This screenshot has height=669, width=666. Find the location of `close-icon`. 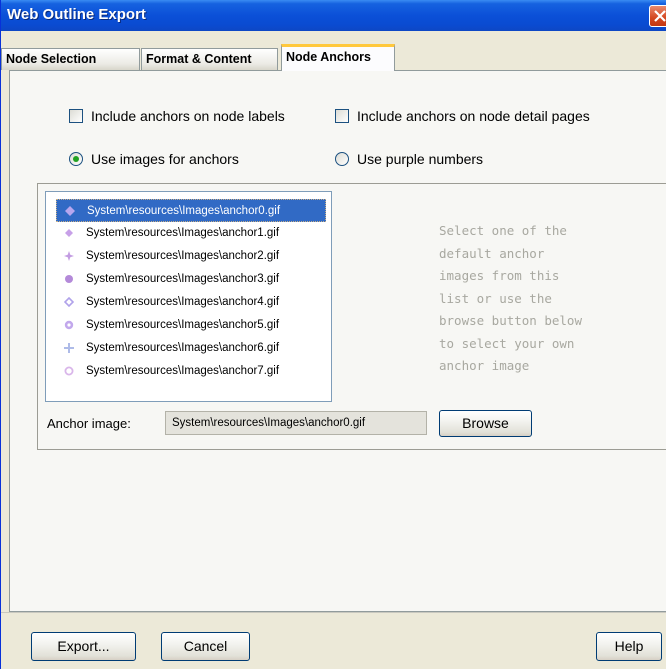

close-icon is located at coordinates (660, 16).